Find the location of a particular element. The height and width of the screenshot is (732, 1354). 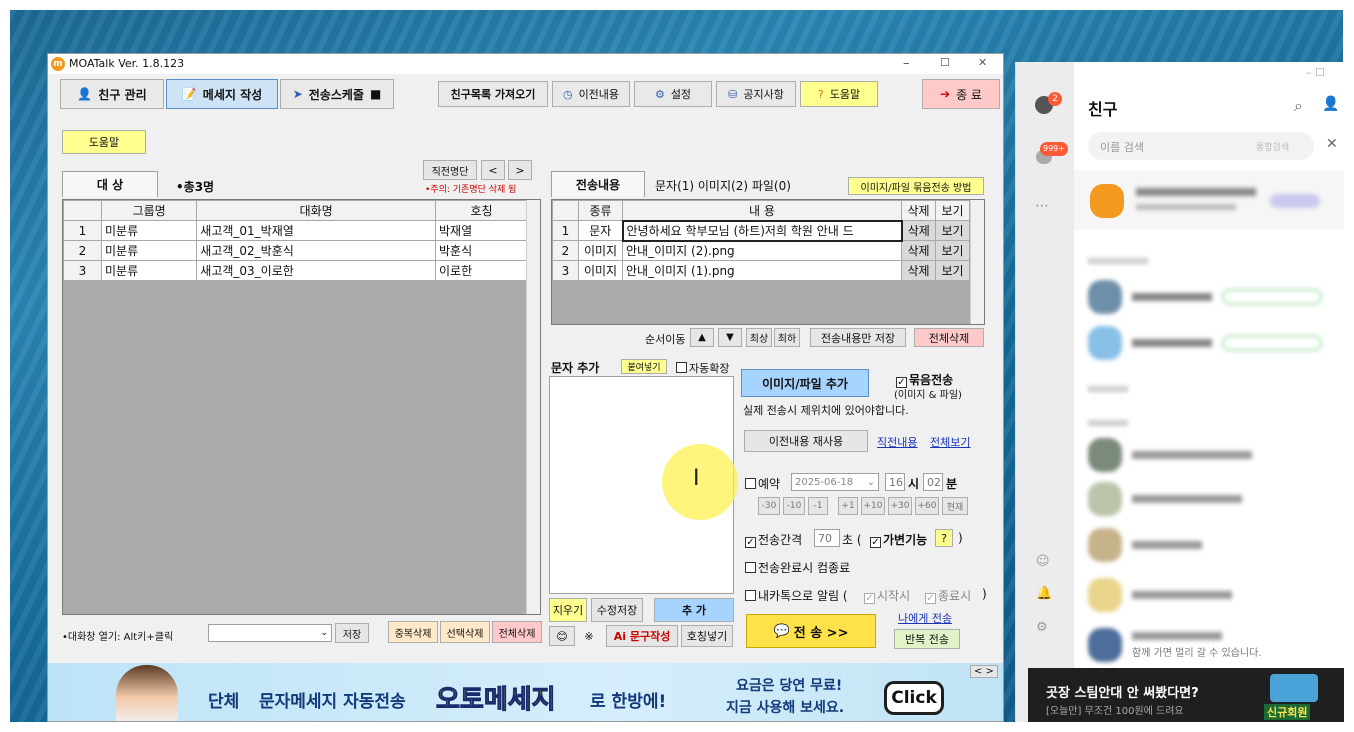

minute-input: 02 is located at coordinates (933, 482).